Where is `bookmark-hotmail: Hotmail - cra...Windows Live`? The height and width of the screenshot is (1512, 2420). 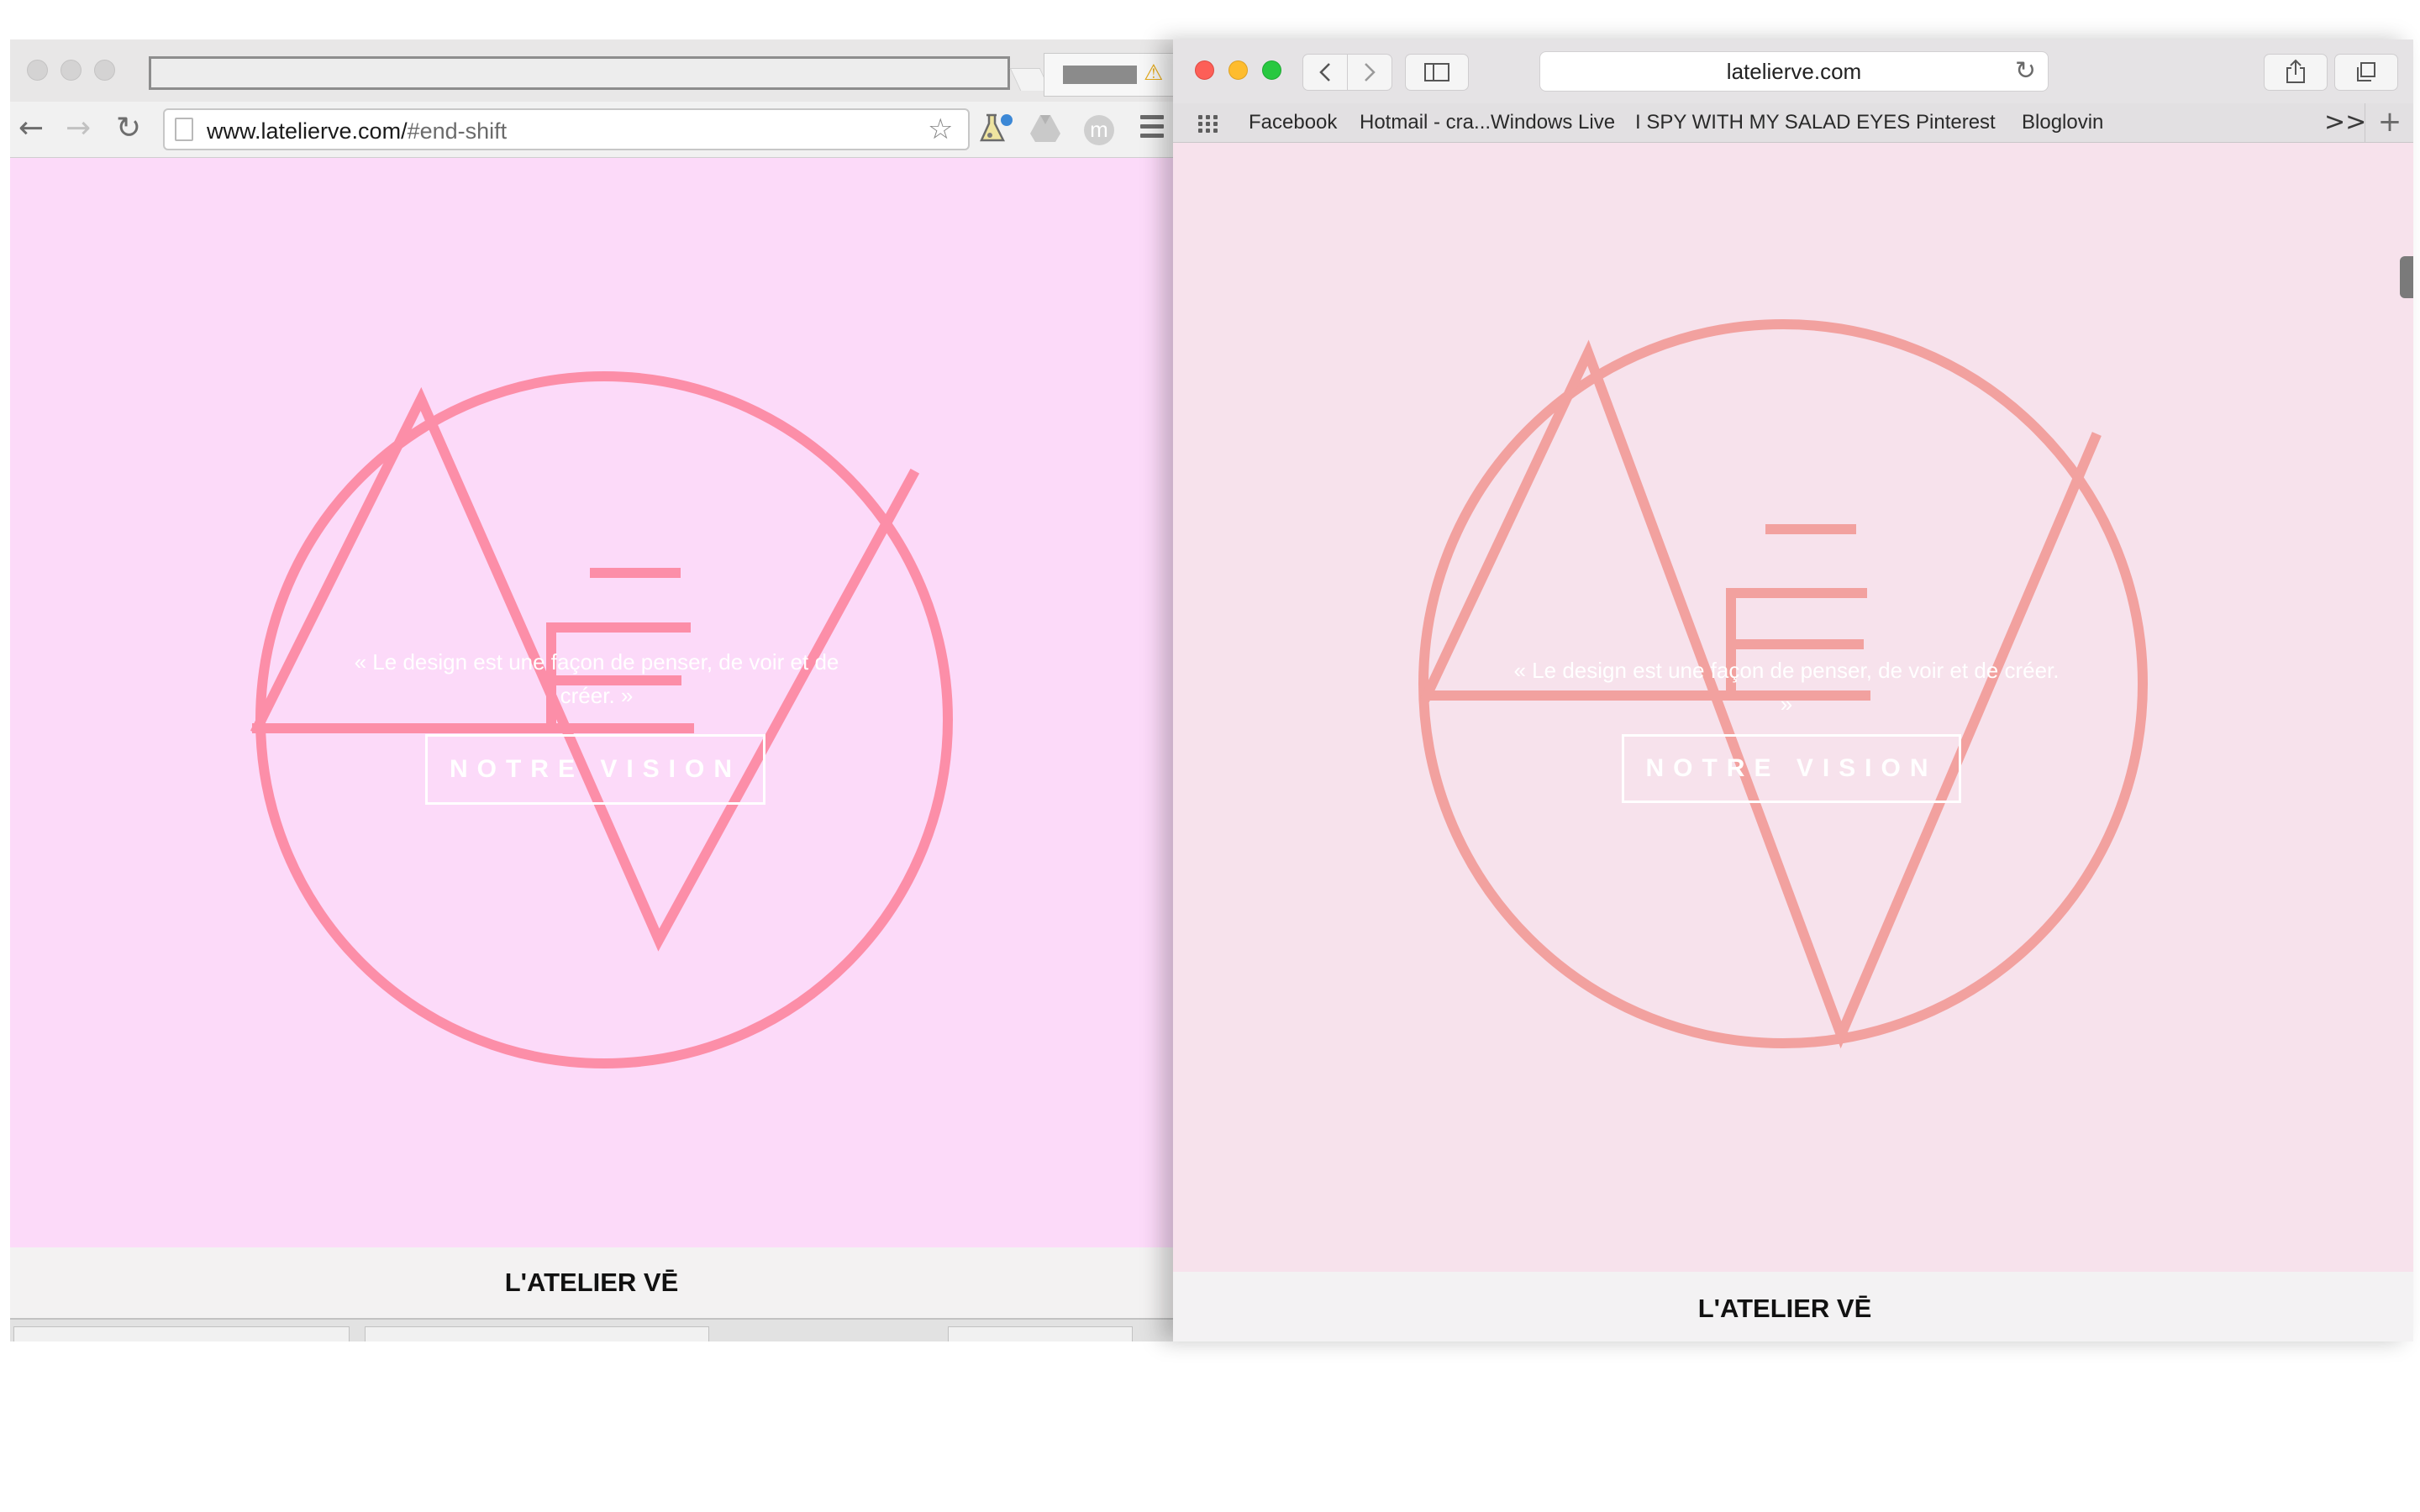 bookmark-hotmail: Hotmail - cra...Windows Live is located at coordinates (1487, 122).